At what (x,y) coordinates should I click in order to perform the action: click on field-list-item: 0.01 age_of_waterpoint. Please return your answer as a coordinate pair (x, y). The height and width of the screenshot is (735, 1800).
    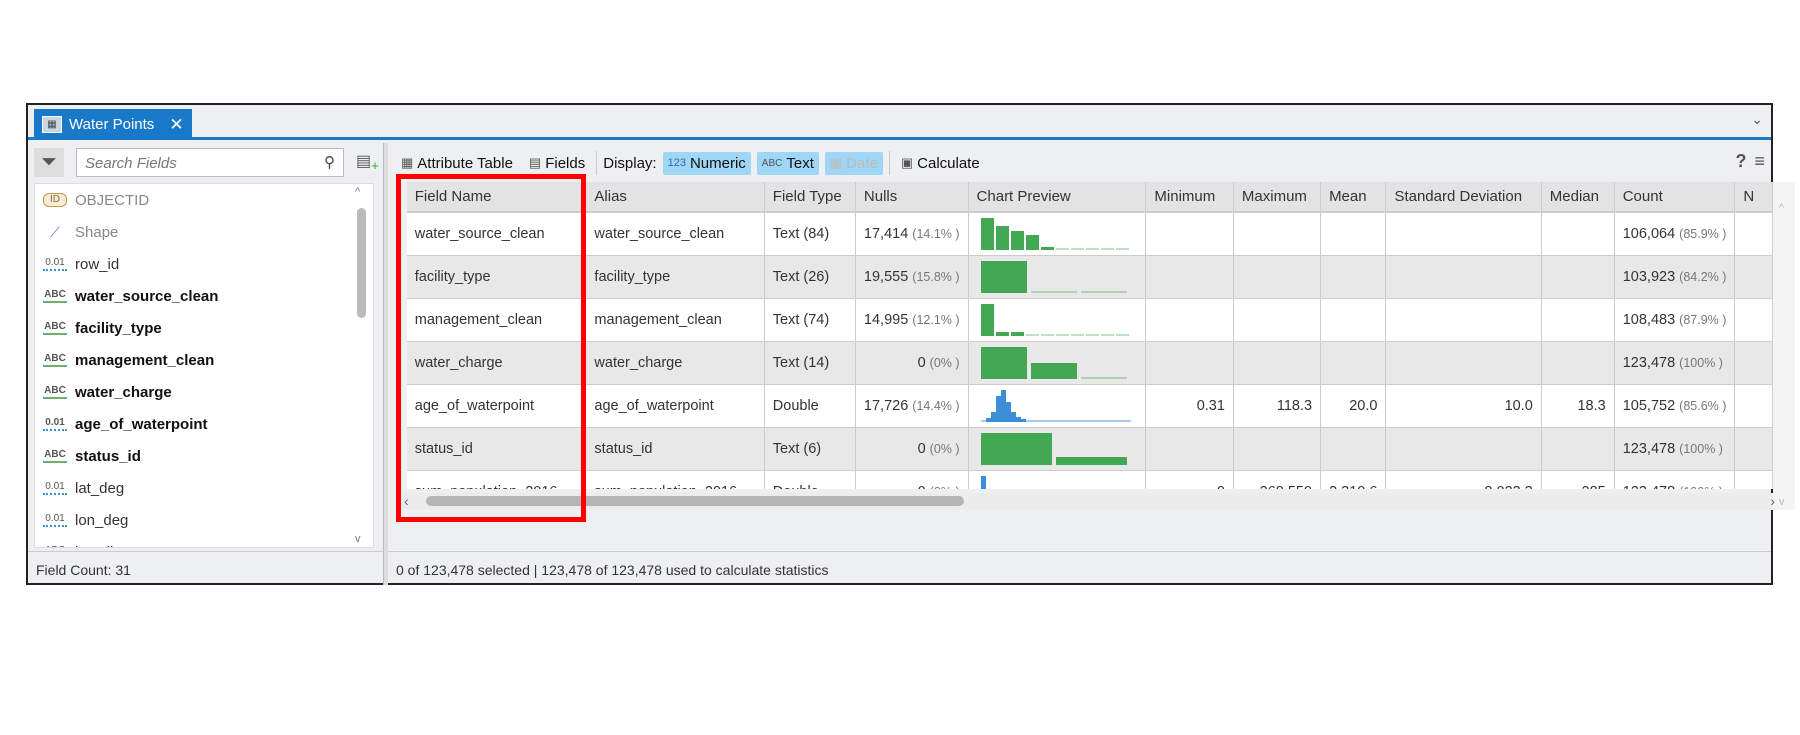
    Looking at the image, I should click on (204, 424).